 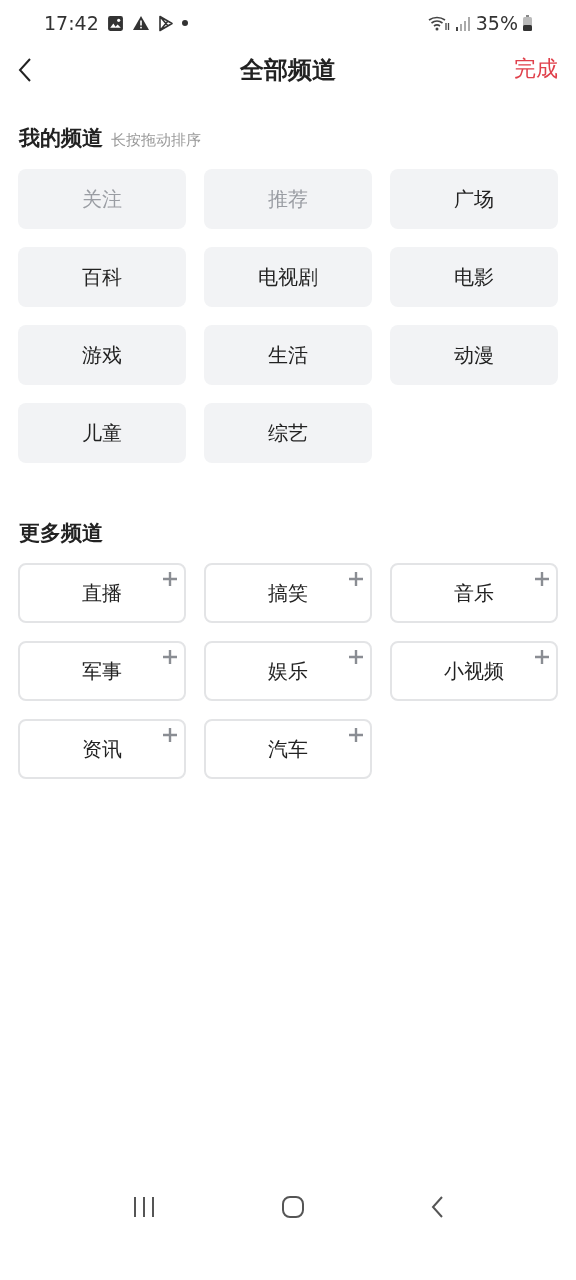 What do you see at coordinates (496, 23) in the screenshot?
I see `battery-percent: 35%` at bounding box center [496, 23].